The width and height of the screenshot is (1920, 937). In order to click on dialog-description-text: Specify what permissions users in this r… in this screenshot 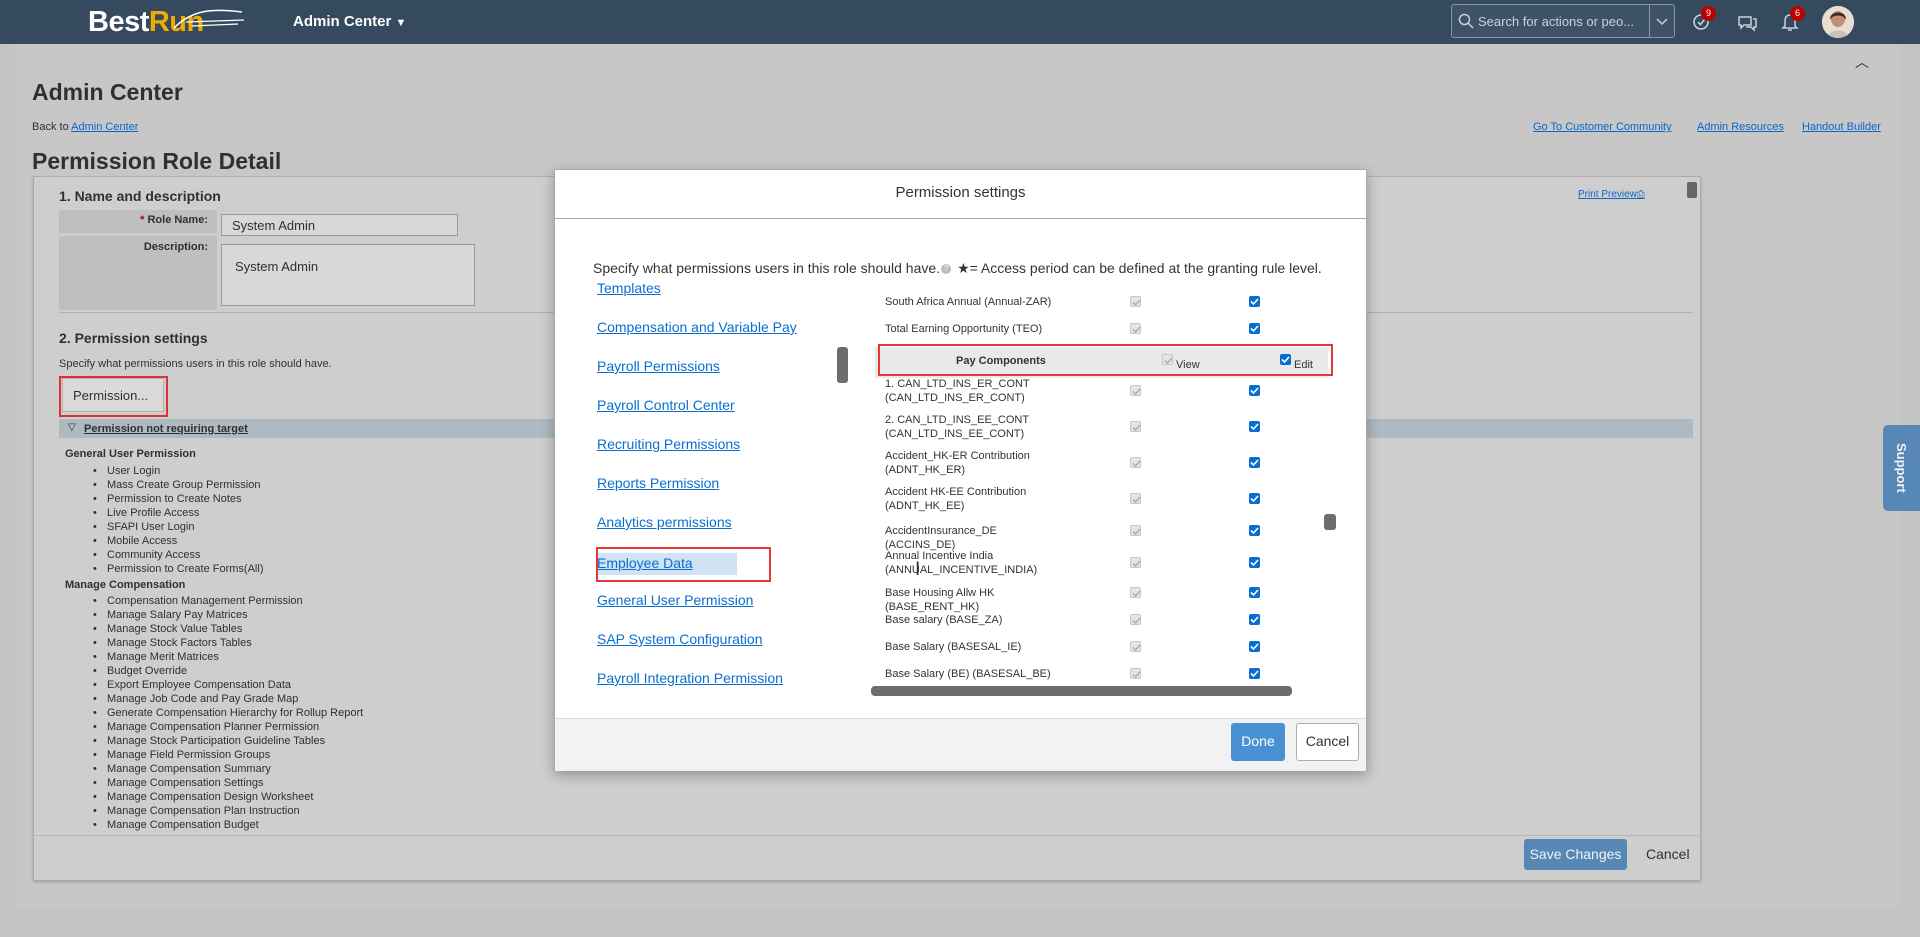, I will do `click(767, 268)`.